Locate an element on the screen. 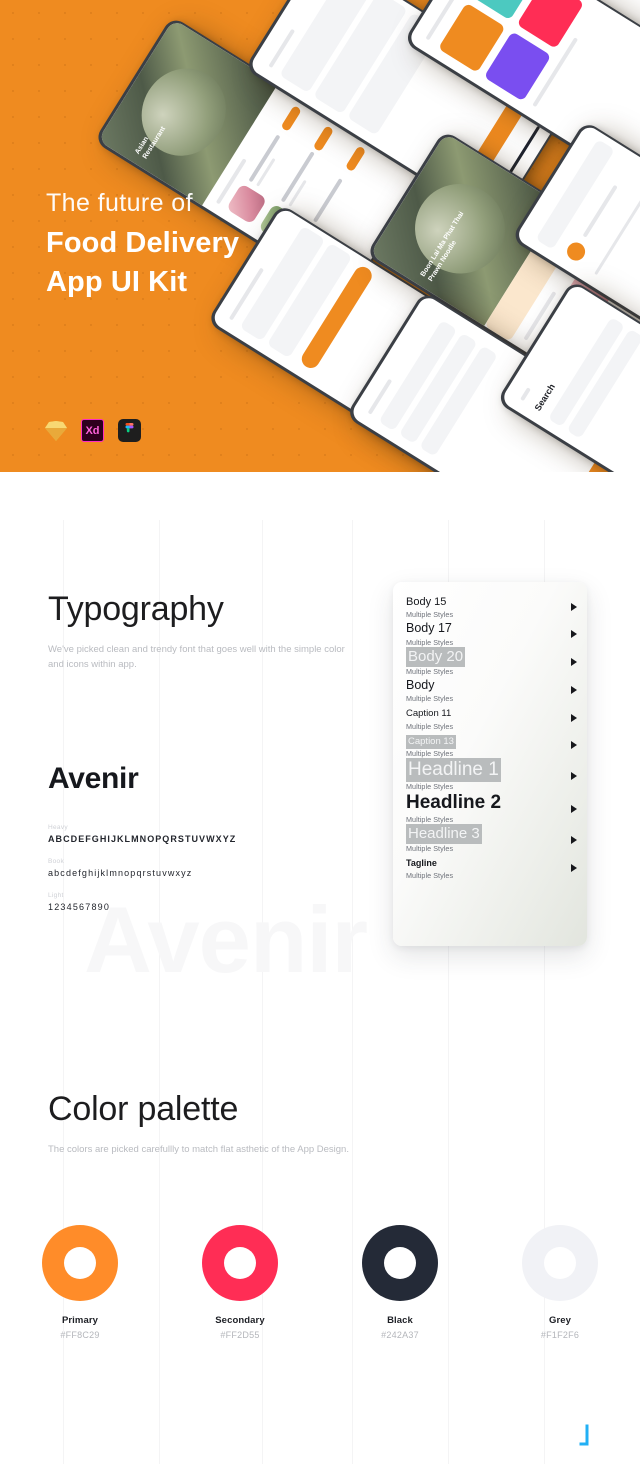  hero-title-line-2: App UI Kit is located at coordinates (117, 281).